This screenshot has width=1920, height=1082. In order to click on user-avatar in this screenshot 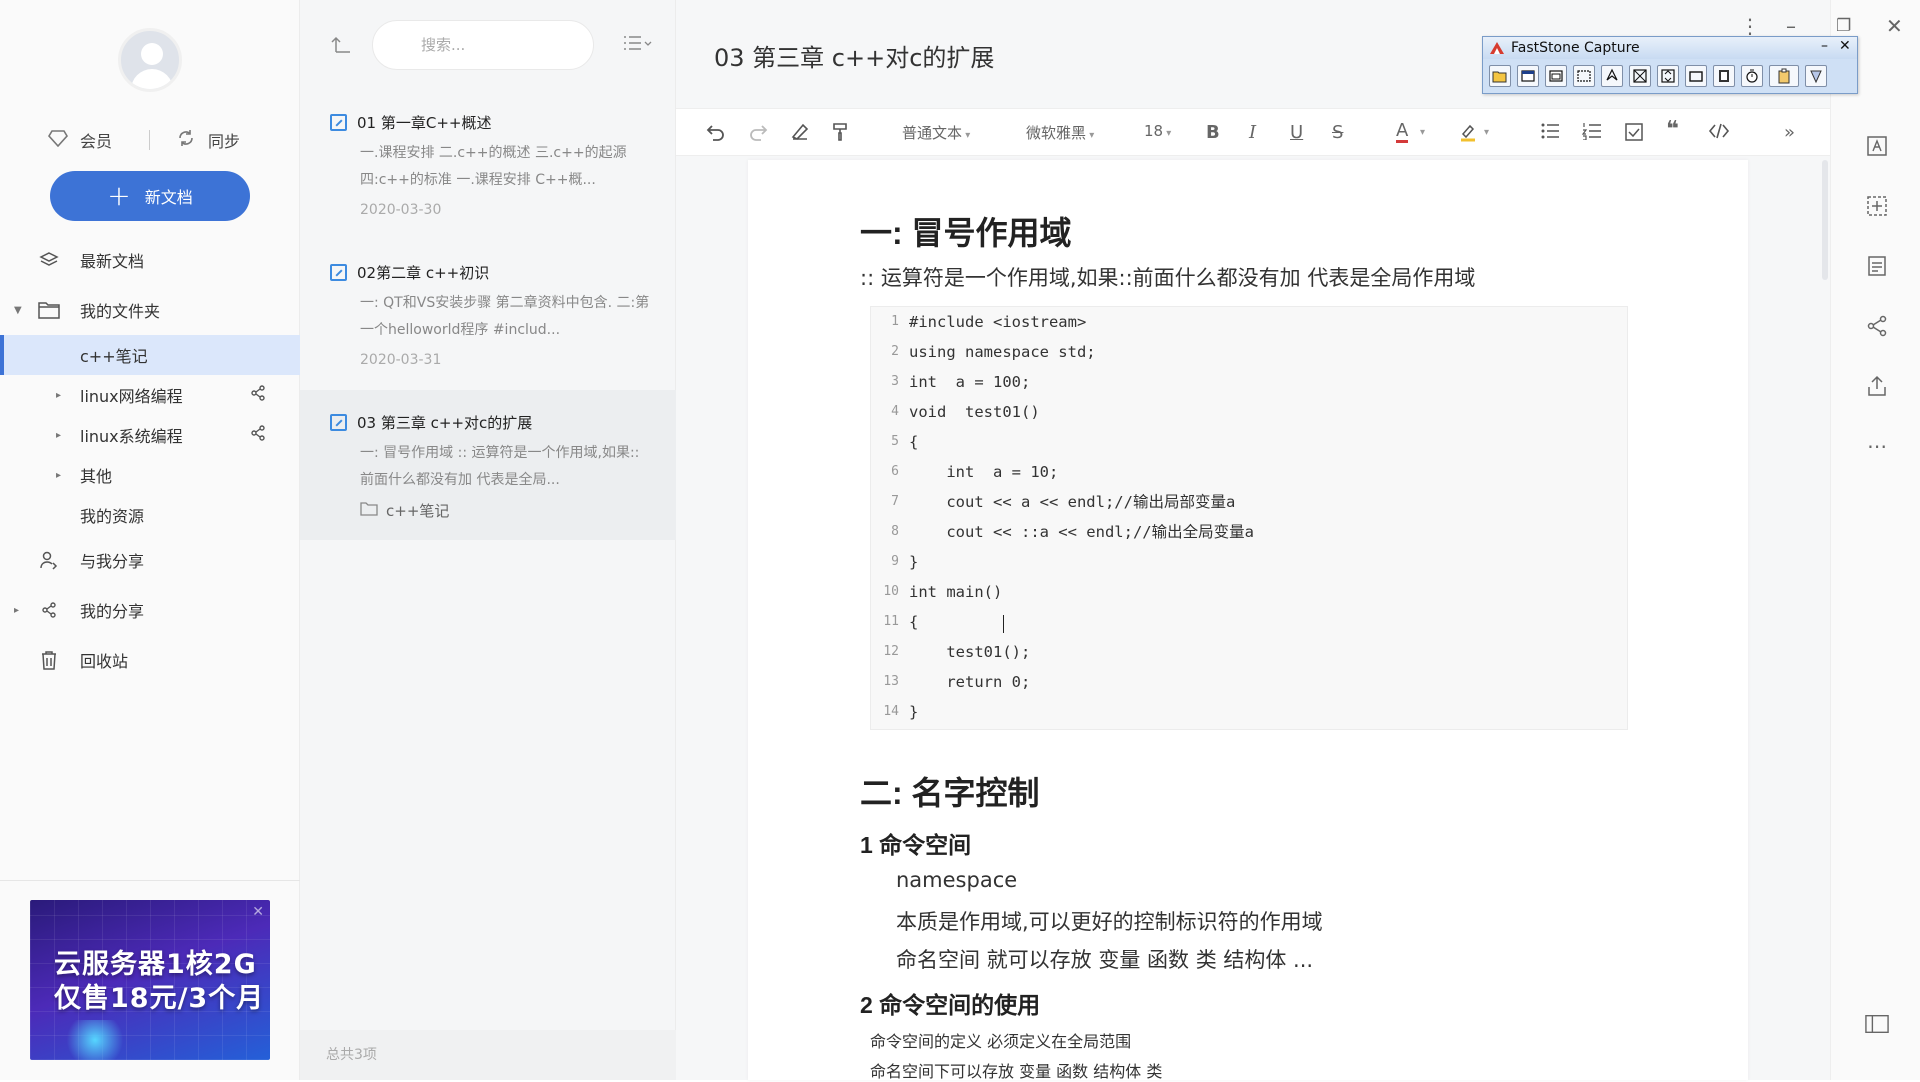, I will do `click(150, 60)`.